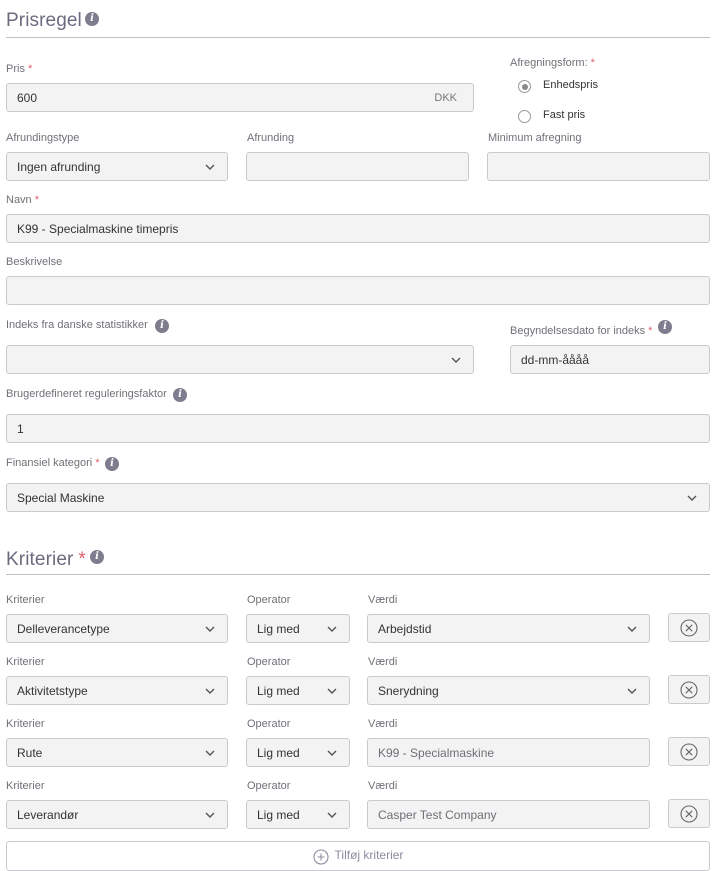 The height and width of the screenshot is (871, 722). I want to click on begyndelsesdato-label: Begyndelsesdato for indeks *, so click(581, 331).